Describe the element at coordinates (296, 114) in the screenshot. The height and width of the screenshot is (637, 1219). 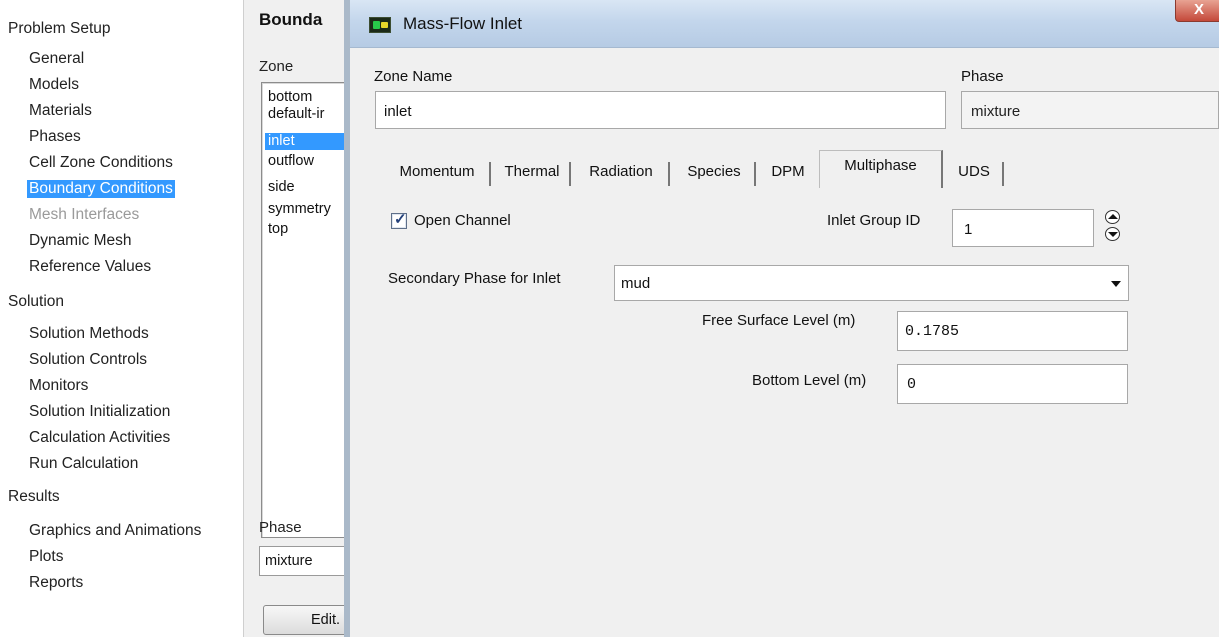
I see `zone-item-default-interior: default-ir` at that location.